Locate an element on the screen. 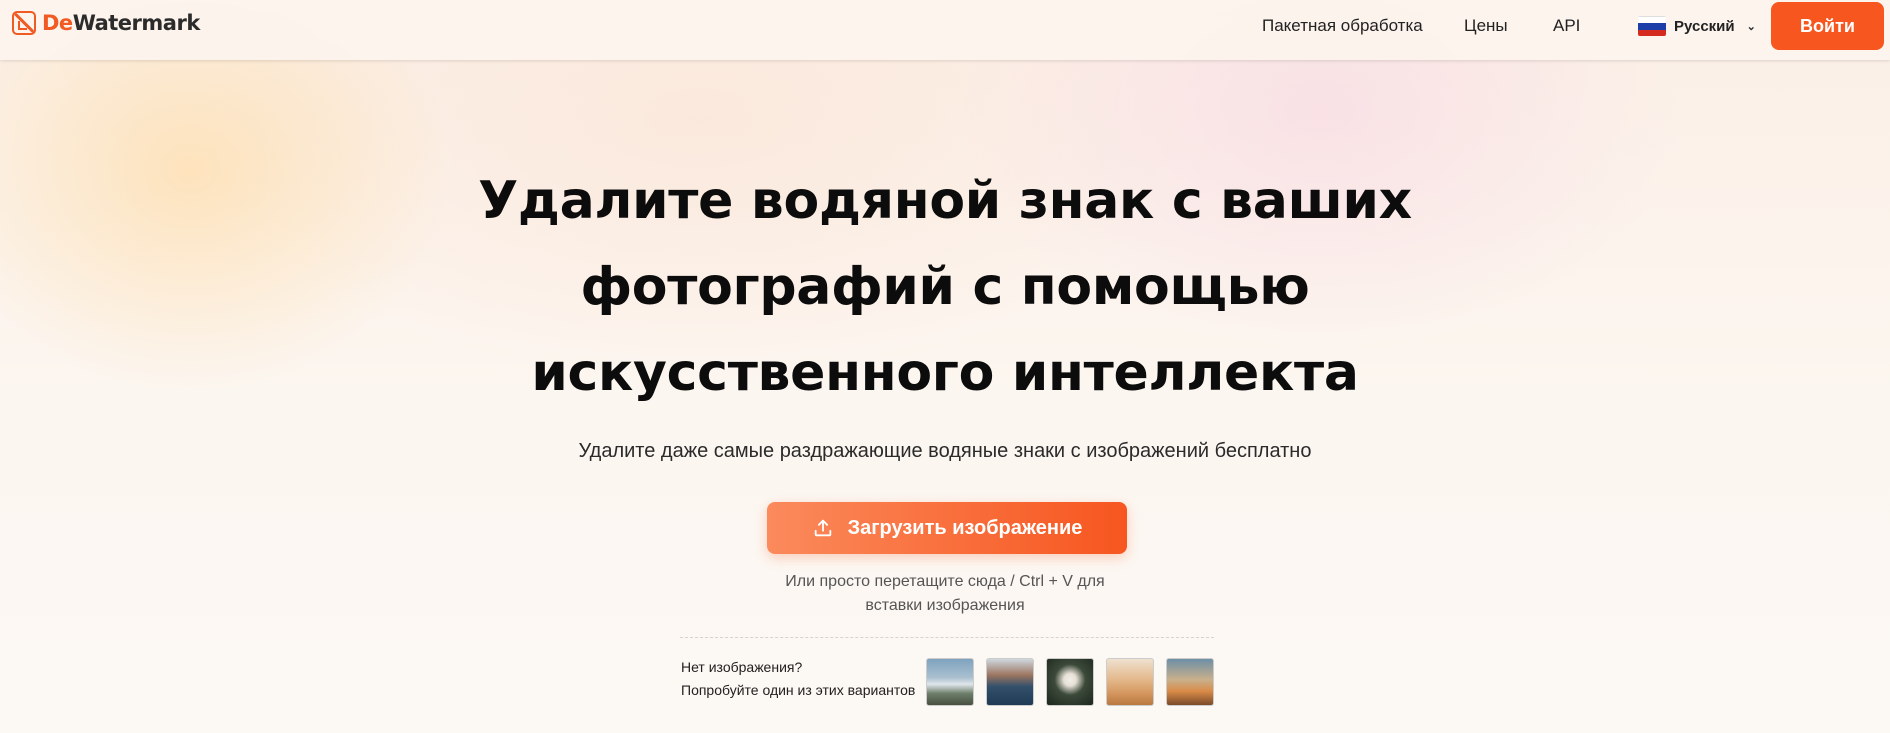 The width and height of the screenshot is (1890, 733). sample-thumbnail-house is located at coordinates (950, 682).